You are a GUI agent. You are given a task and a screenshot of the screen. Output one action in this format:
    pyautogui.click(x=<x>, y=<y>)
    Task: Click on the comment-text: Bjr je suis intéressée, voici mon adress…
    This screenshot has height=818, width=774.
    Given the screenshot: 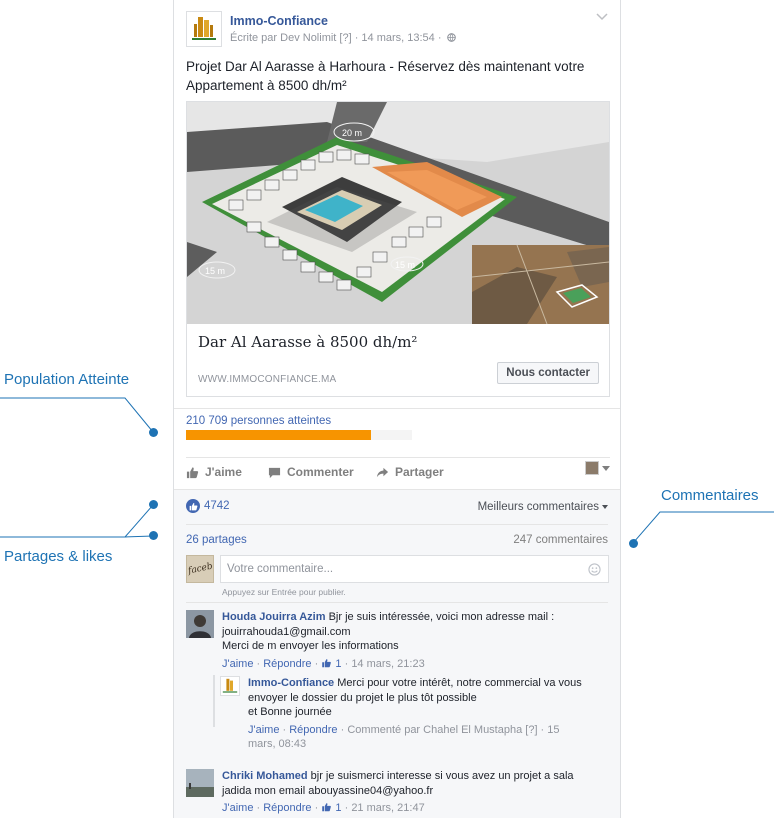 What is the action you would take?
    pyautogui.click(x=441, y=617)
    